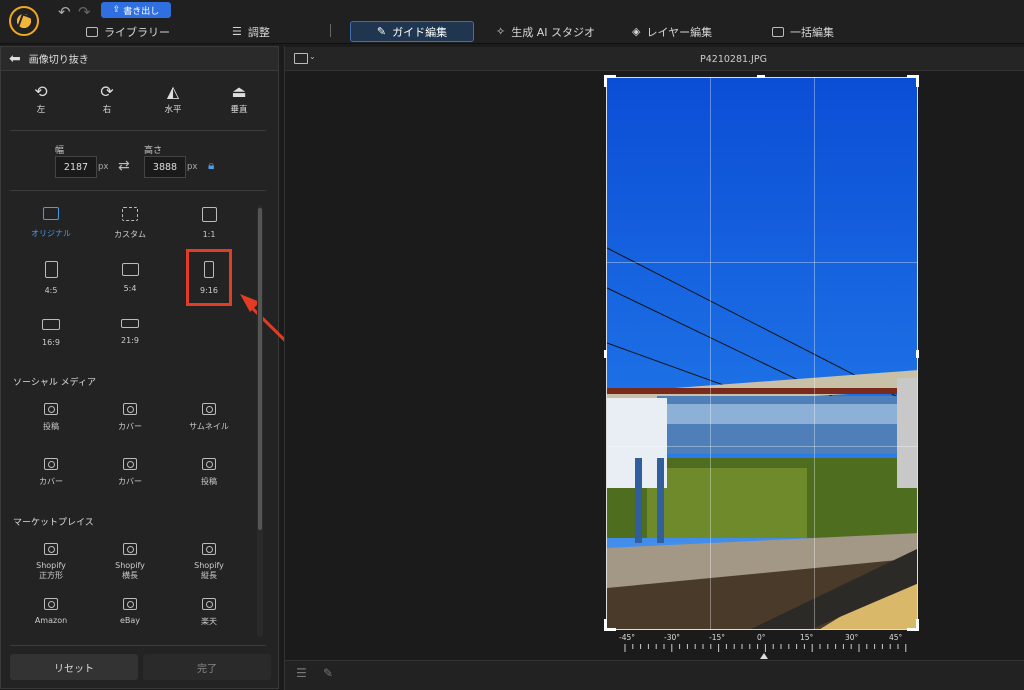 The height and width of the screenshot is (690, 1024). What do you see at coordinates (209, 223) in the screenshot?
I see `ratio-1-1: 1:1` at bounding box center [209, 223].